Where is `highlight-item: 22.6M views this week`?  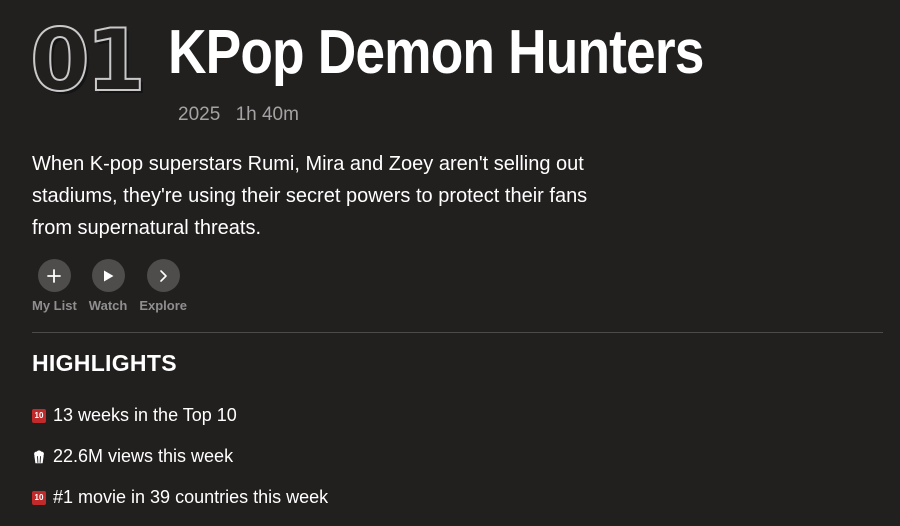
highlight-item: 22.6M views this week is located at coordinates (132, 456).